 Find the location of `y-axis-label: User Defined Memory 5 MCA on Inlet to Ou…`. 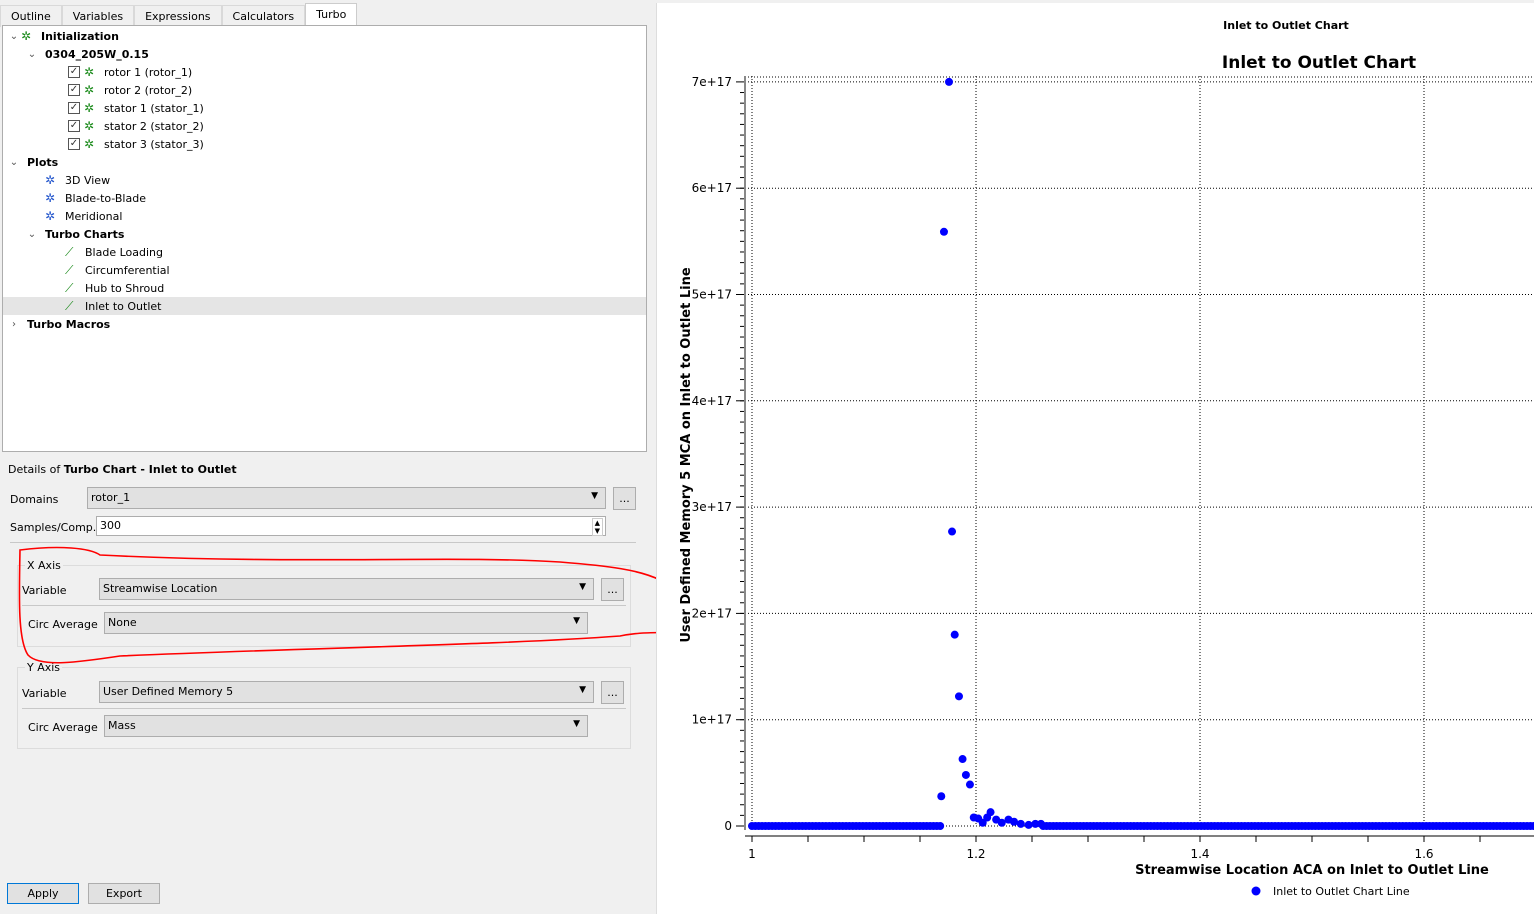

y-axis-label: User Defined Memory 5 MCA on Inlet to Ou… is located at coordinates (686, 454).